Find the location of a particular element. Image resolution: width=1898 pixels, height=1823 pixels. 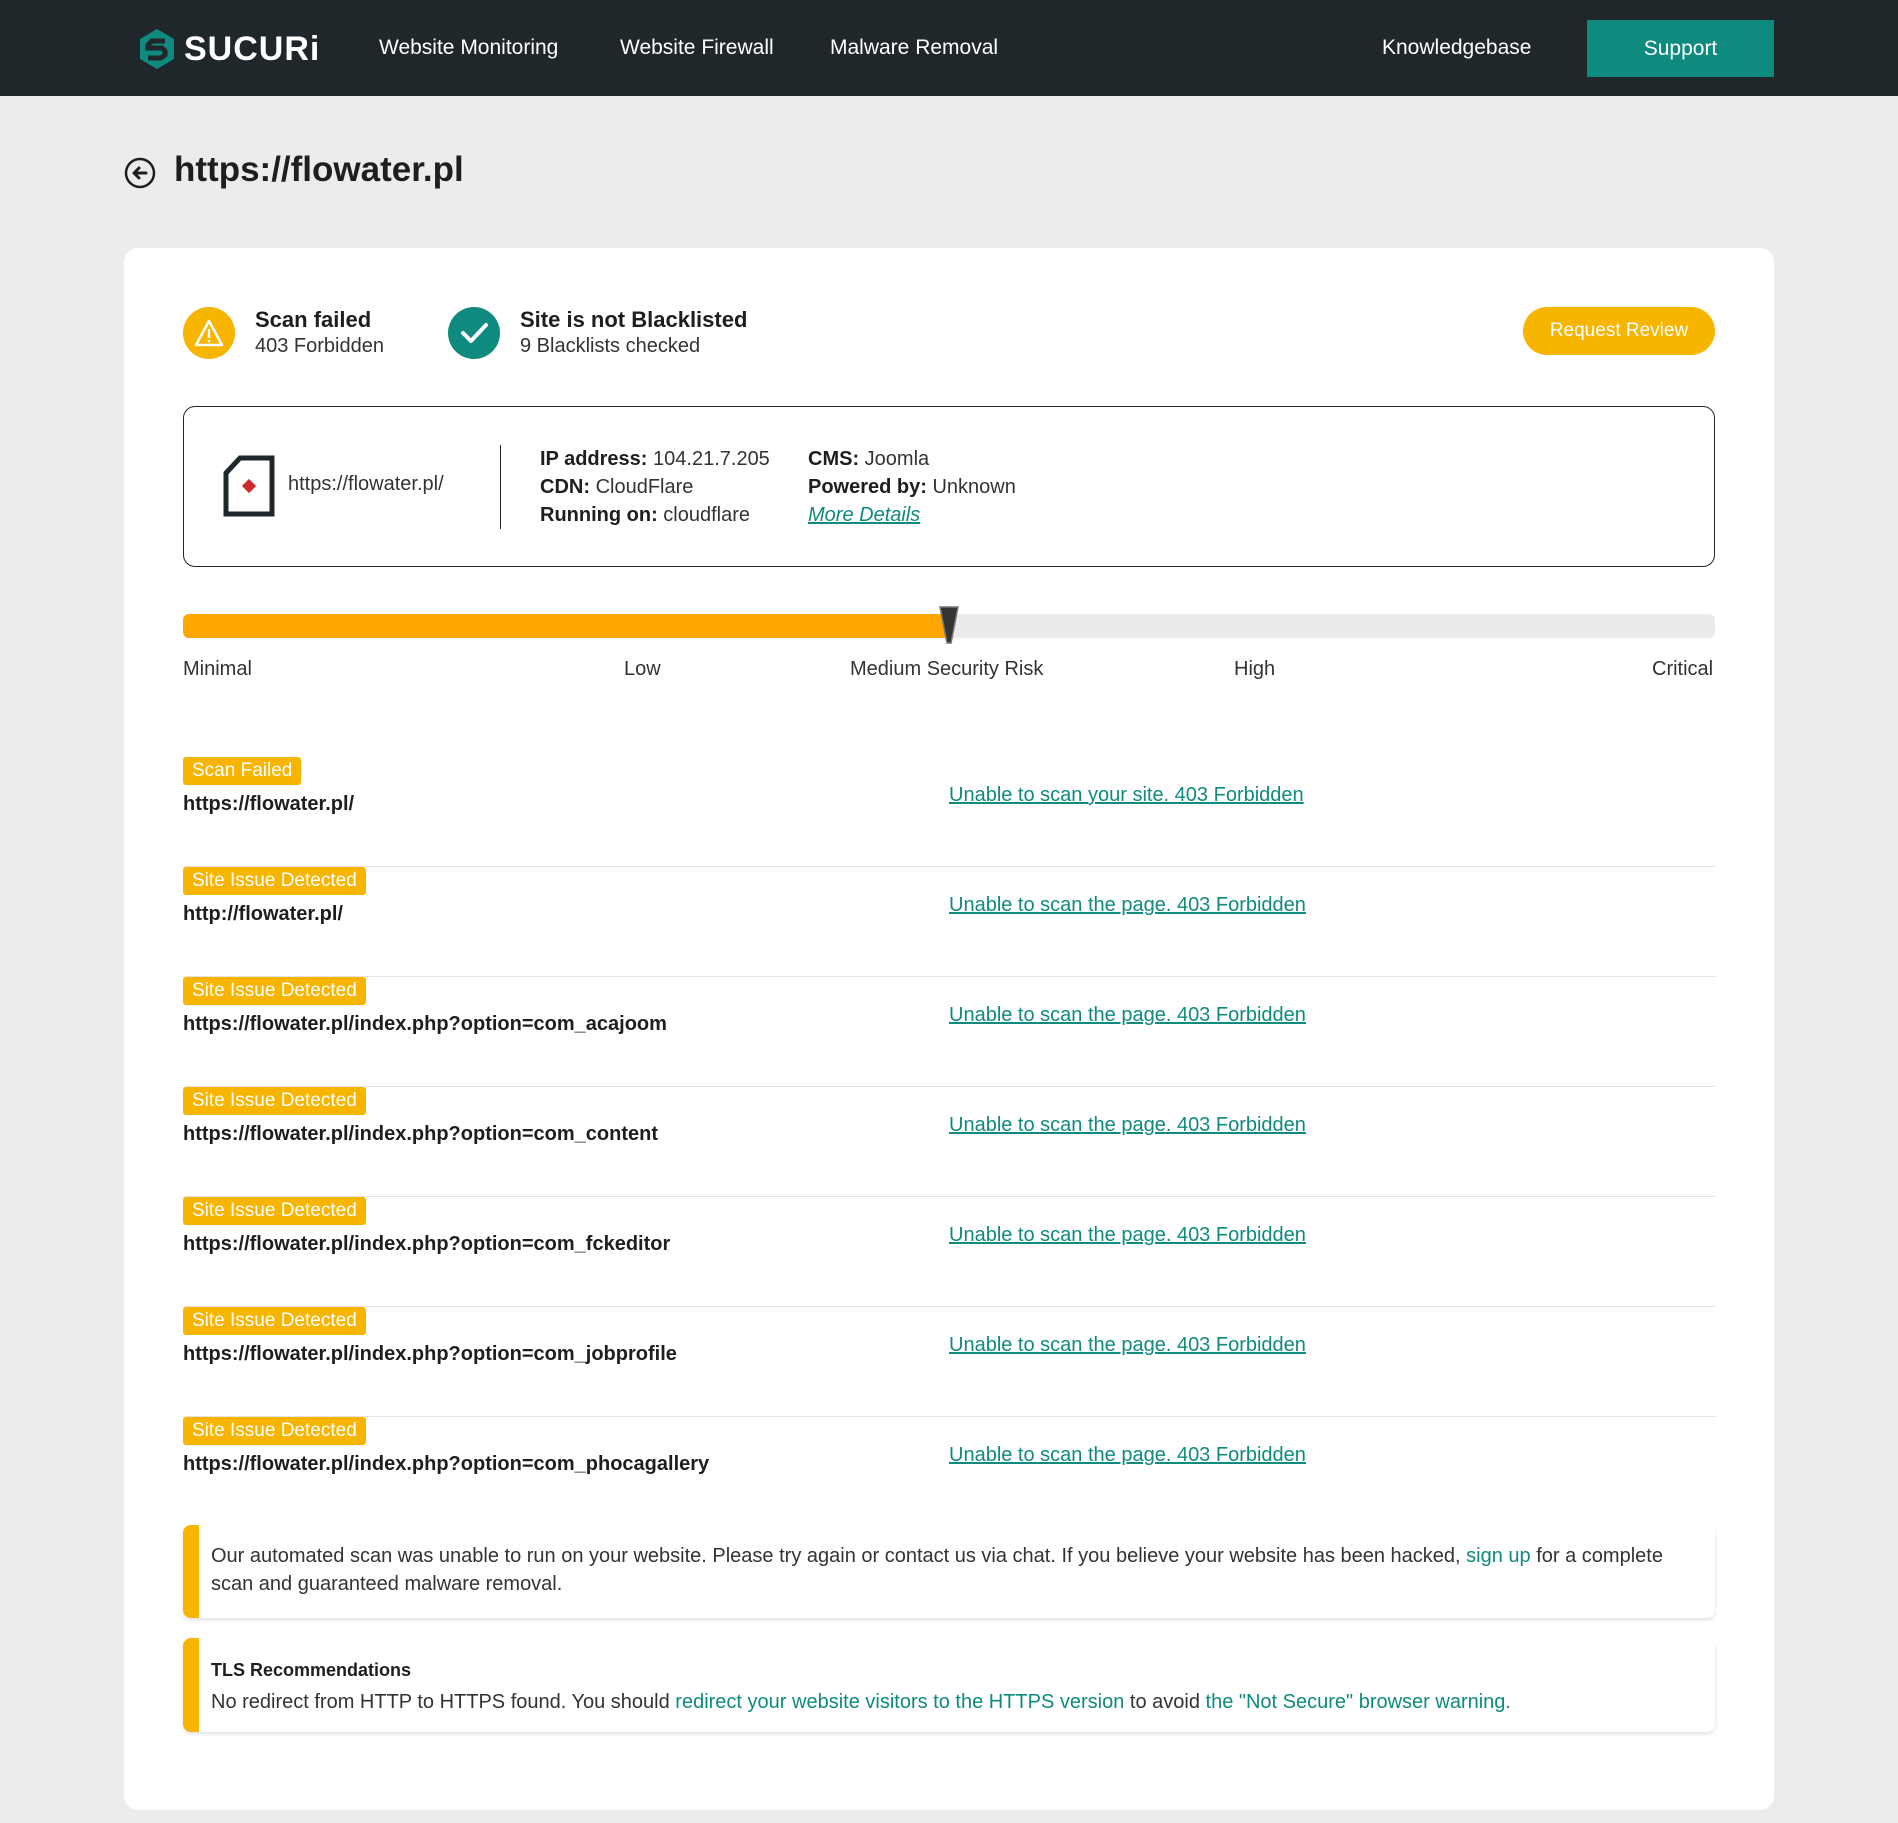

result-message-link: Unable to scan your site. 403 Forbidden is located at coordinates (1126, 795).